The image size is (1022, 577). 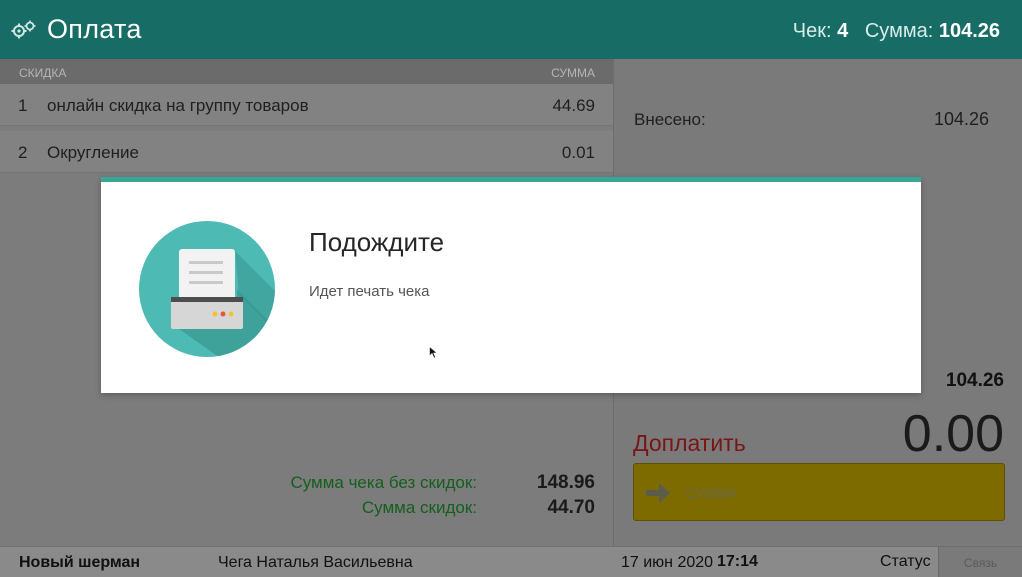 What do you see at coordinates (80, 562) in the screenshot?
I see `shop-name: Новый шерман` at bounding box center [80, 562].